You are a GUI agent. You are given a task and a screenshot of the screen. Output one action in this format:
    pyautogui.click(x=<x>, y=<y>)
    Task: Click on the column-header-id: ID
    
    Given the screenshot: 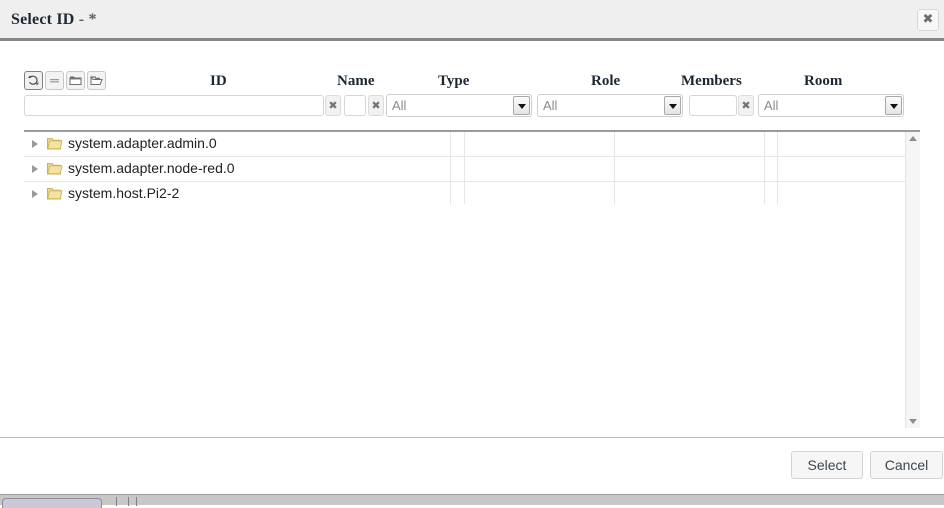 What is the action you would take?
    pyautogui.click(x=218, y=81)
    